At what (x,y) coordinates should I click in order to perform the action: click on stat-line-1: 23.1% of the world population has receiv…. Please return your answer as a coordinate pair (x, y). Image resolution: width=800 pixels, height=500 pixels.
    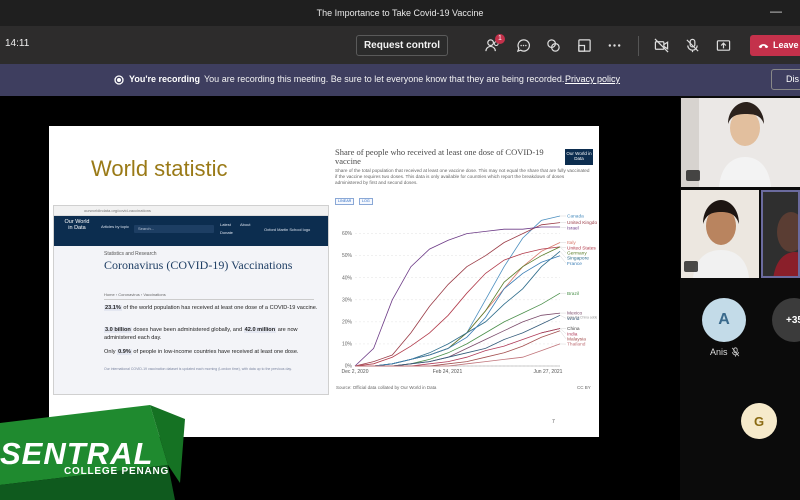
    Looking at the image, I should click on (211, 308).